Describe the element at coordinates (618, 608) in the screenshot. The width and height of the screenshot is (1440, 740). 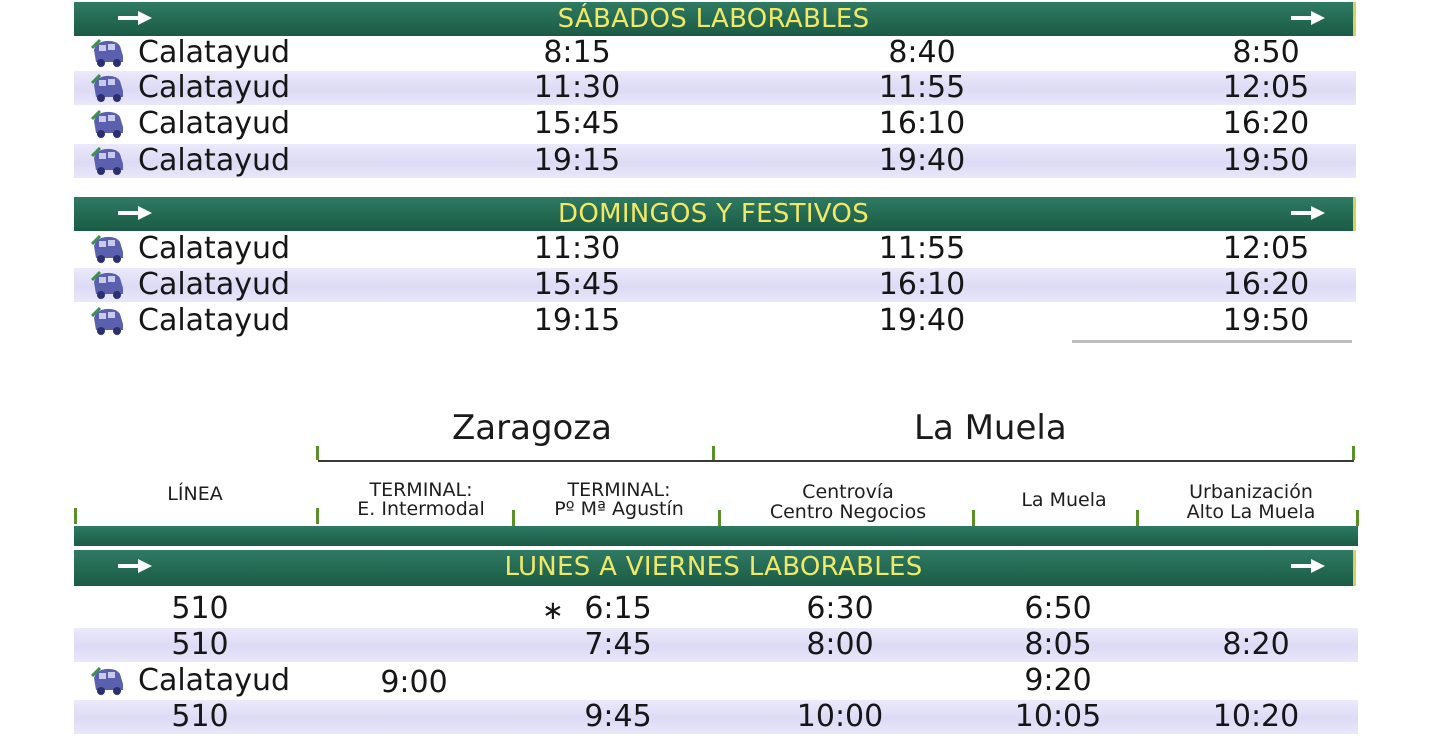
I see `time-cell: 6:15` at that location.